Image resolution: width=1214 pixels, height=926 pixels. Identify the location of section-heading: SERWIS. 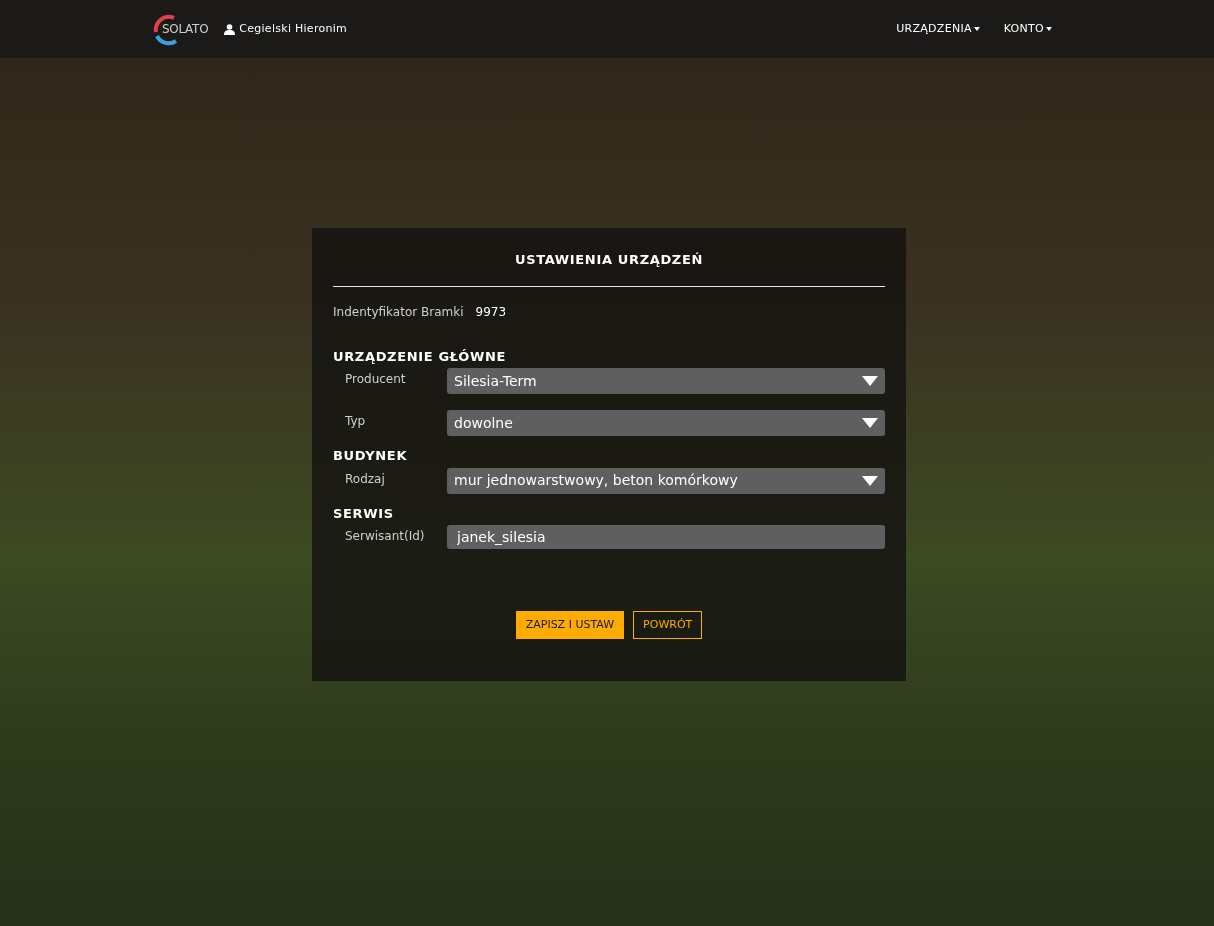
(364, 513).